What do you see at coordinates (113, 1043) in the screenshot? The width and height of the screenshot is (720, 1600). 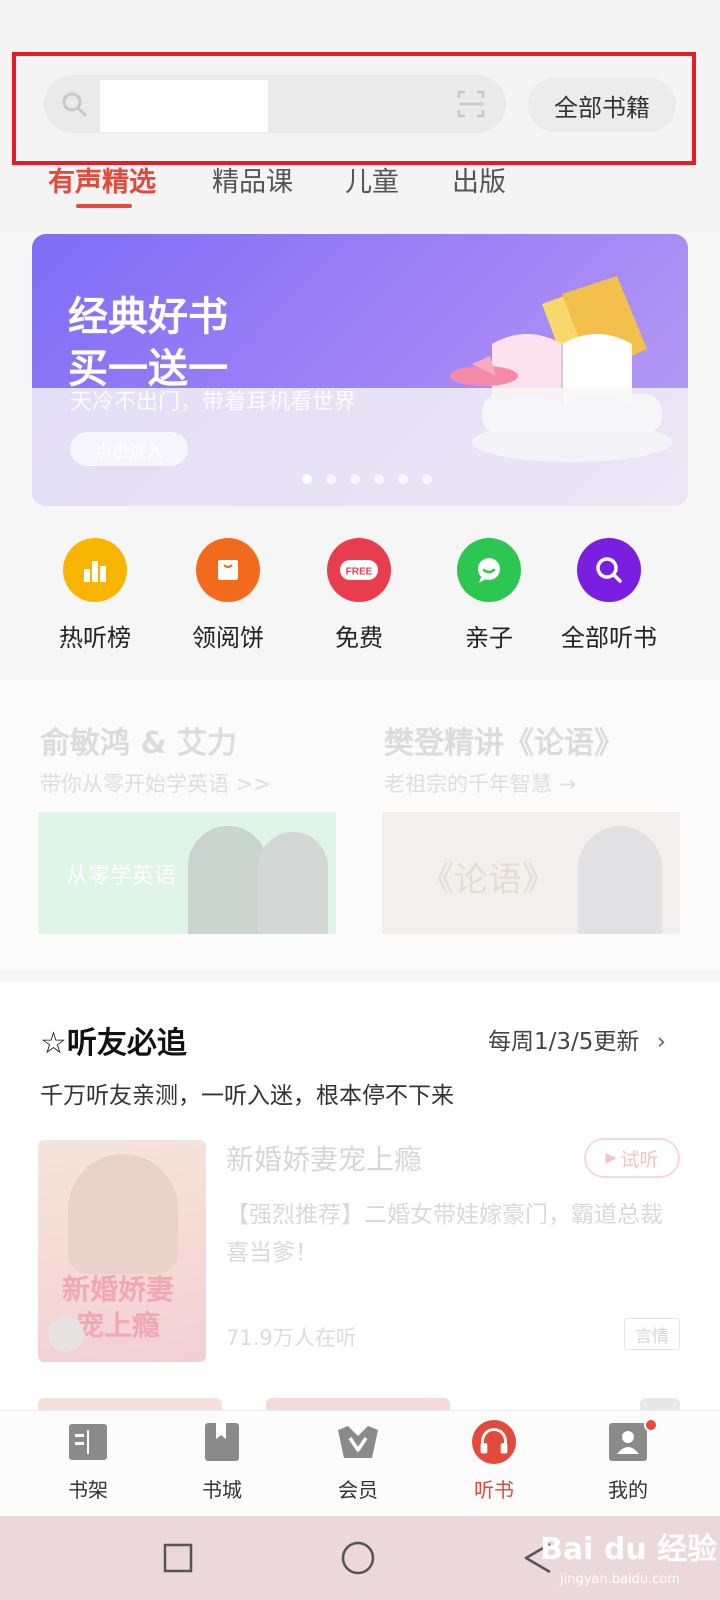 I see `section-title: ☆听友必追` at bounding box center [113, 1043].